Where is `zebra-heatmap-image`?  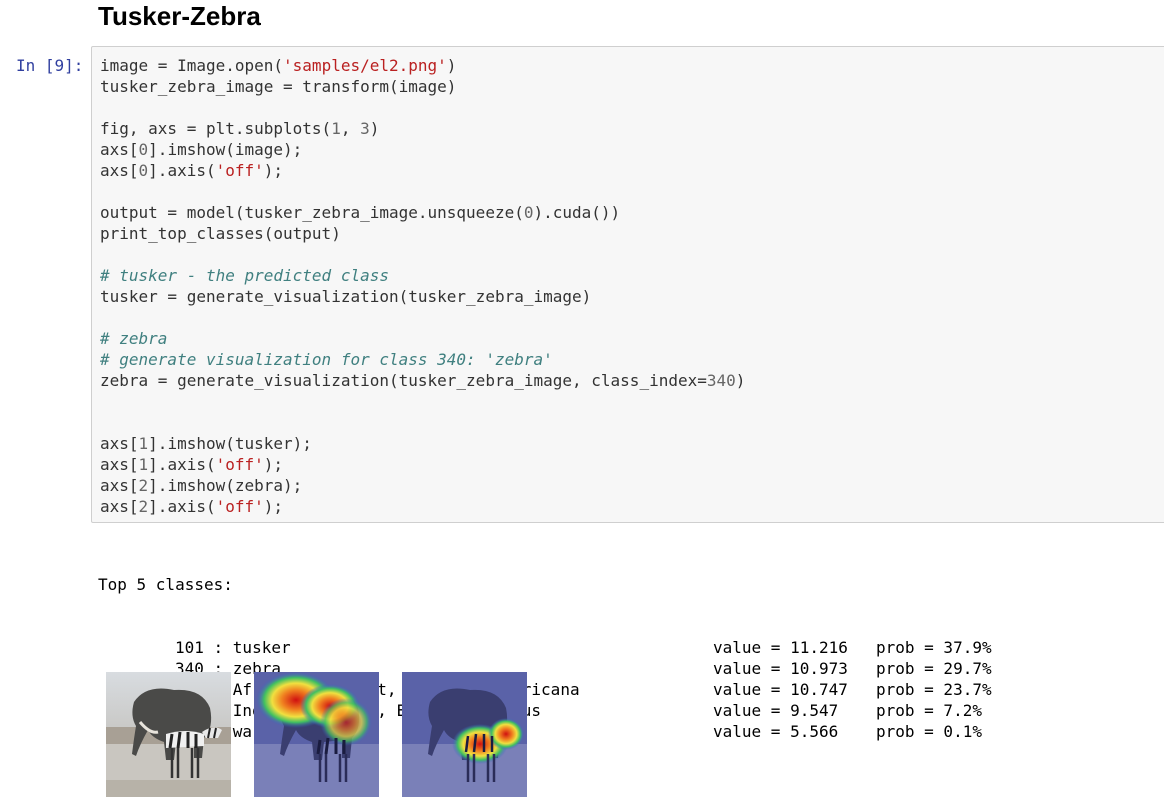
zebra-heatmap-image is located at coordinates (464, 734).